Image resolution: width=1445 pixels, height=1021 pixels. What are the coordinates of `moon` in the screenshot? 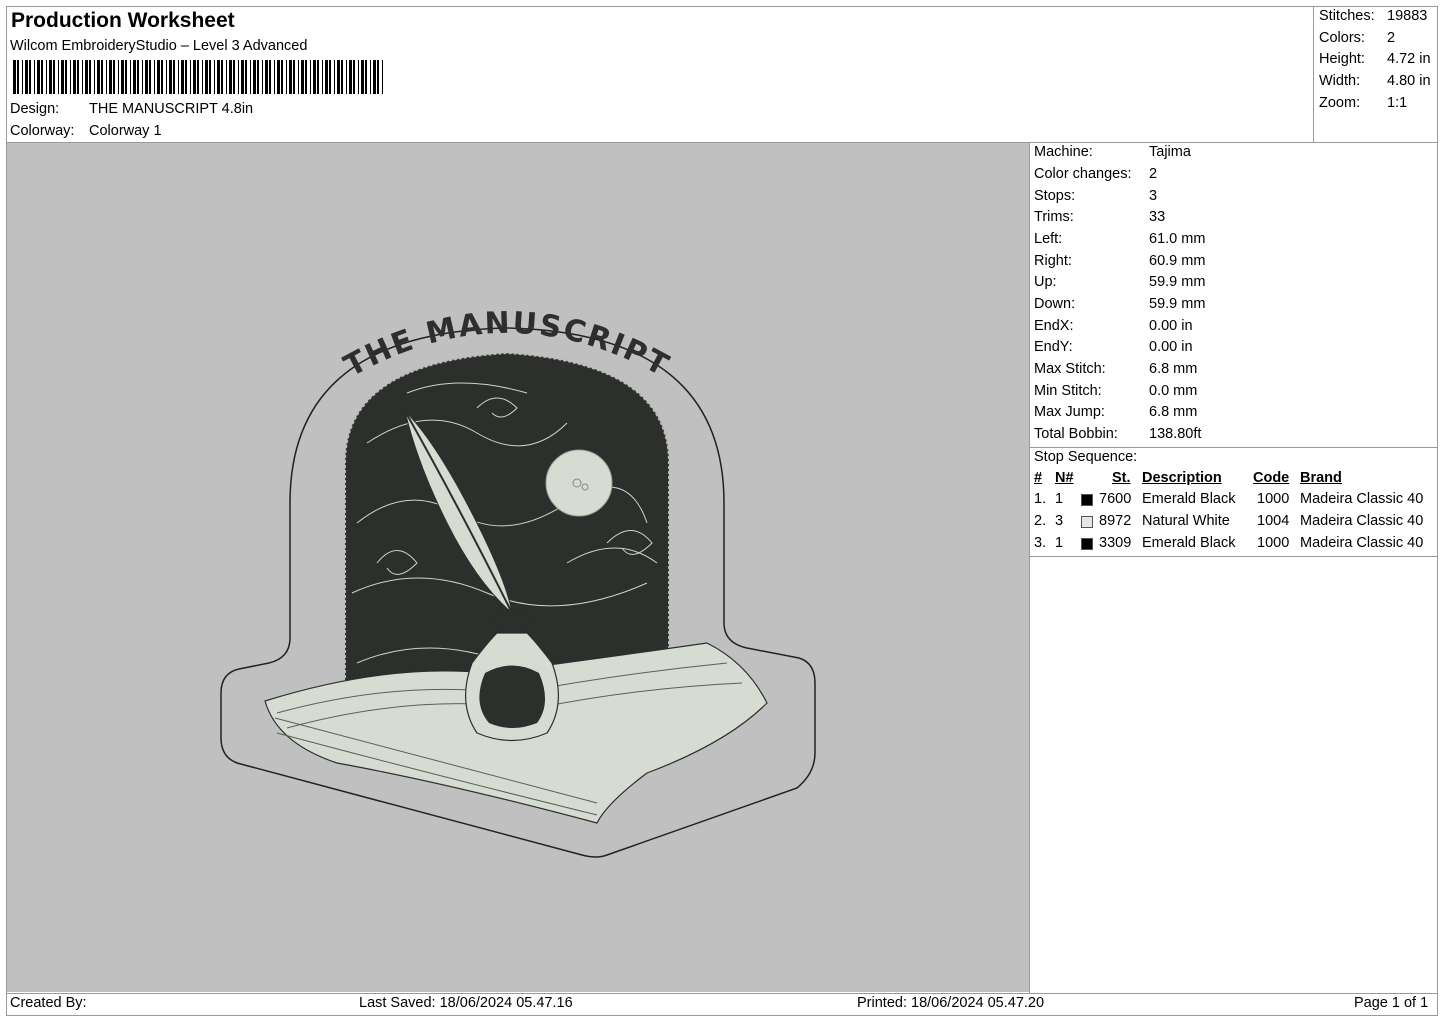 It's located at (579, 483).